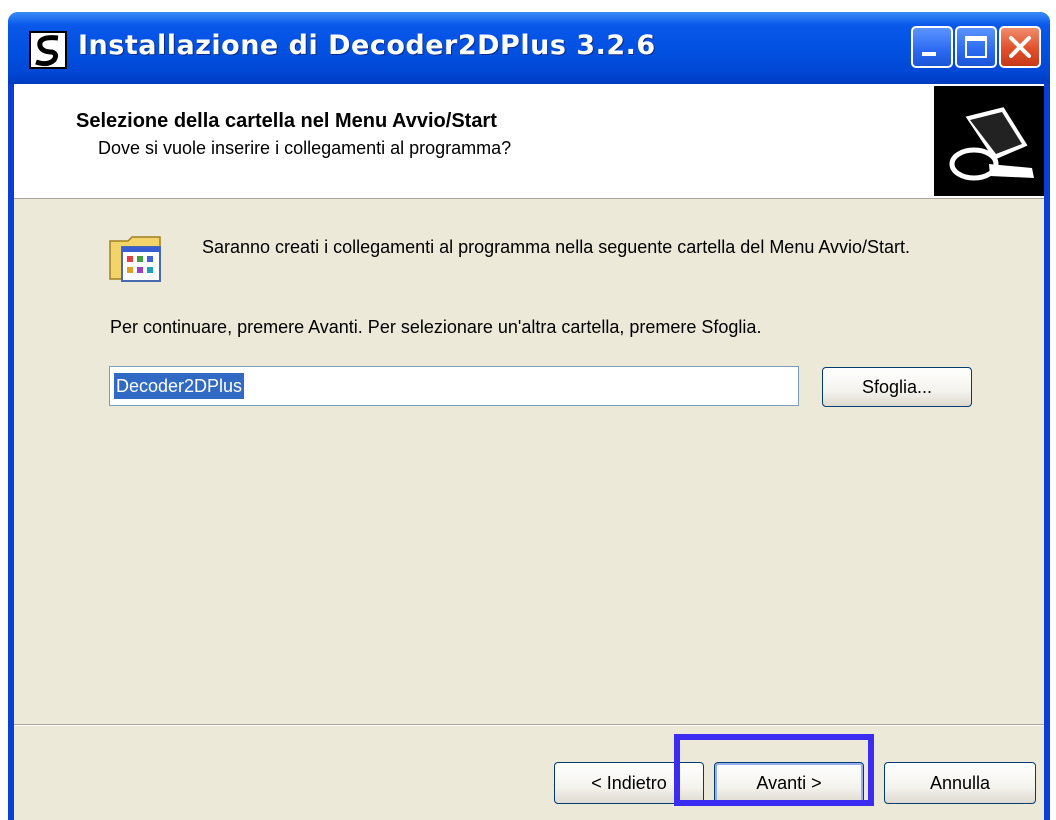  Describe the element at coordinates (135, 259) in the screenshot. I see `start-menu-folder-icon` at that location.